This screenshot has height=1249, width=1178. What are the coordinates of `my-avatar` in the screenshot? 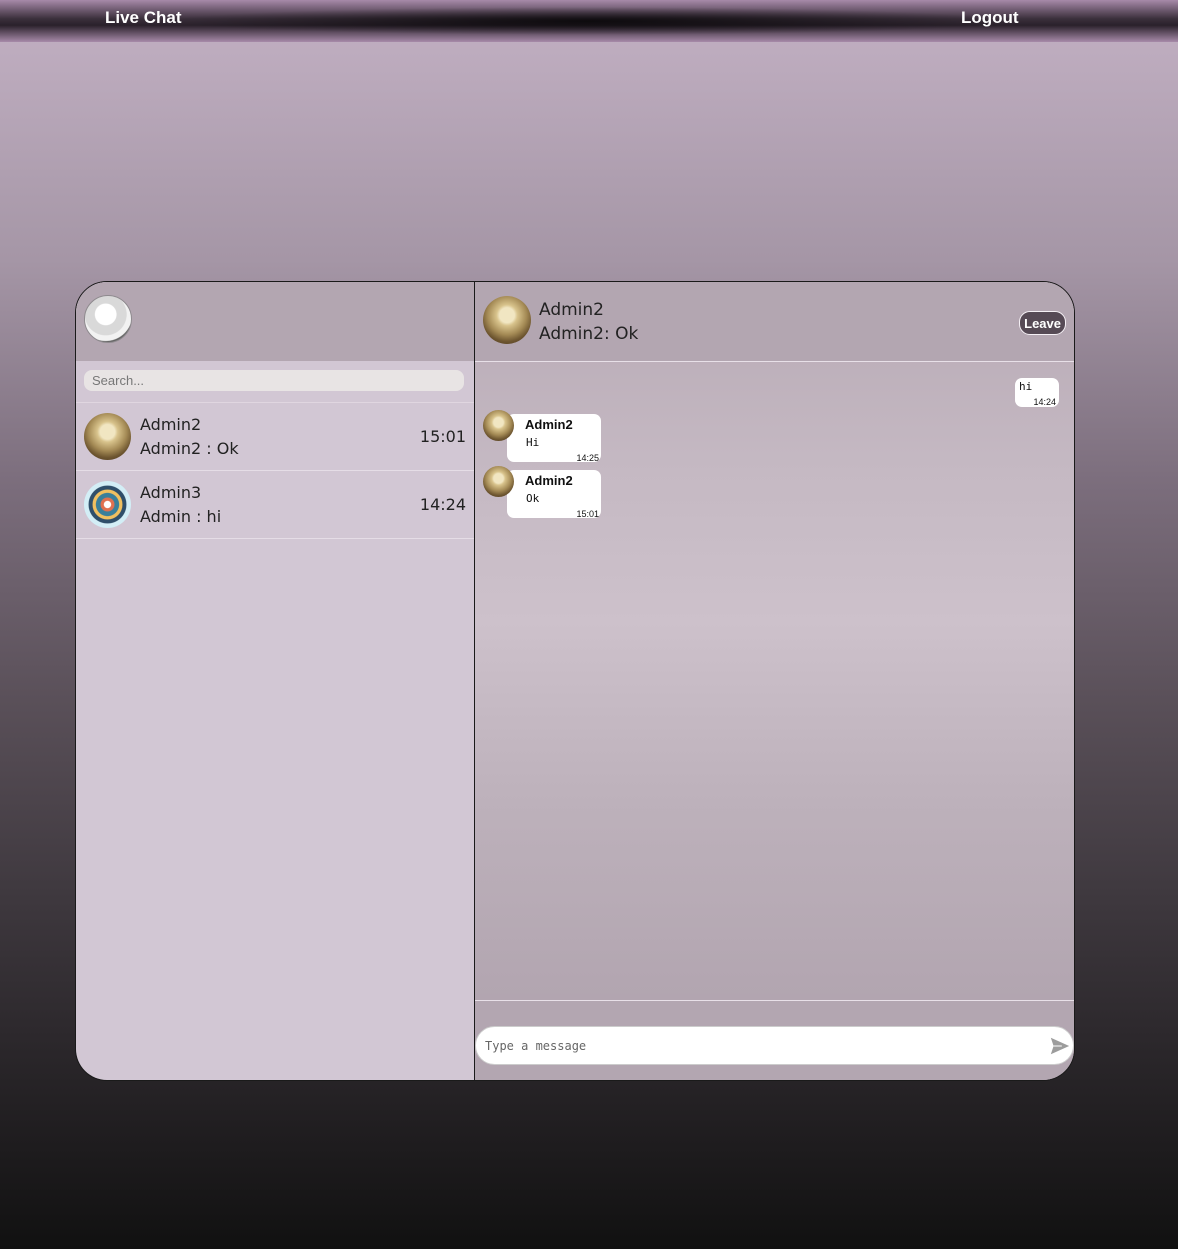 It's located at (108, 319).